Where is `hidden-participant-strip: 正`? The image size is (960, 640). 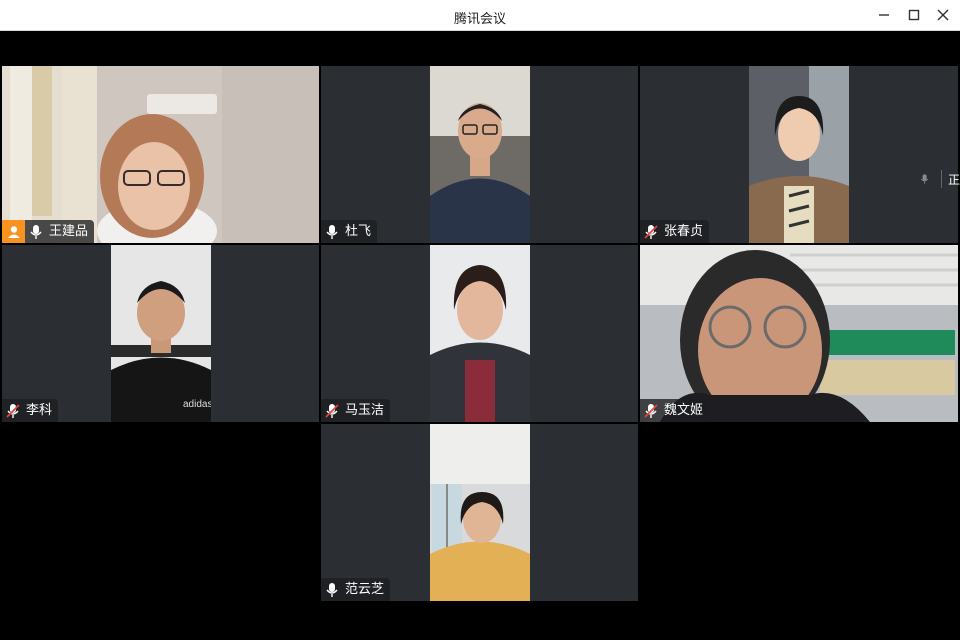 hidden-participant-strip: 正 is located at coordinates (940, 179).